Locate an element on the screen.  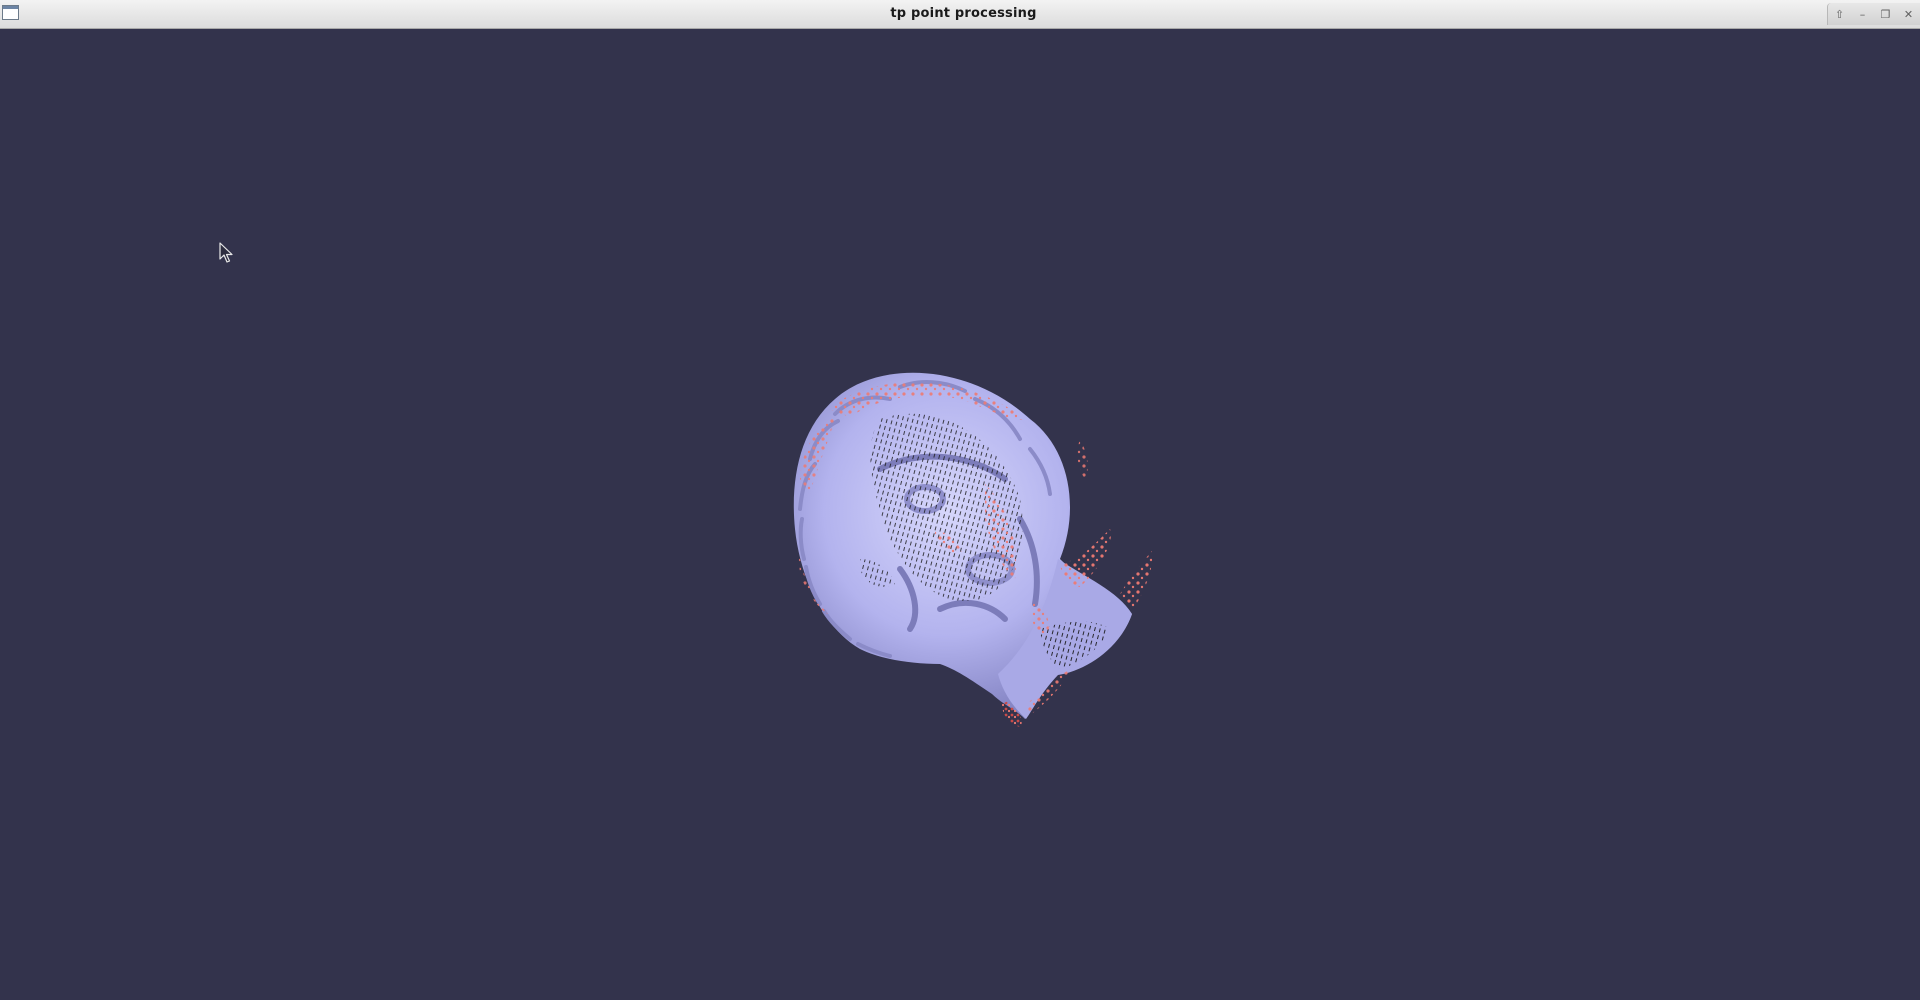
title-bar: tp point processing ⇧ – ❐ ✕ is located at coordinates (960, 14).